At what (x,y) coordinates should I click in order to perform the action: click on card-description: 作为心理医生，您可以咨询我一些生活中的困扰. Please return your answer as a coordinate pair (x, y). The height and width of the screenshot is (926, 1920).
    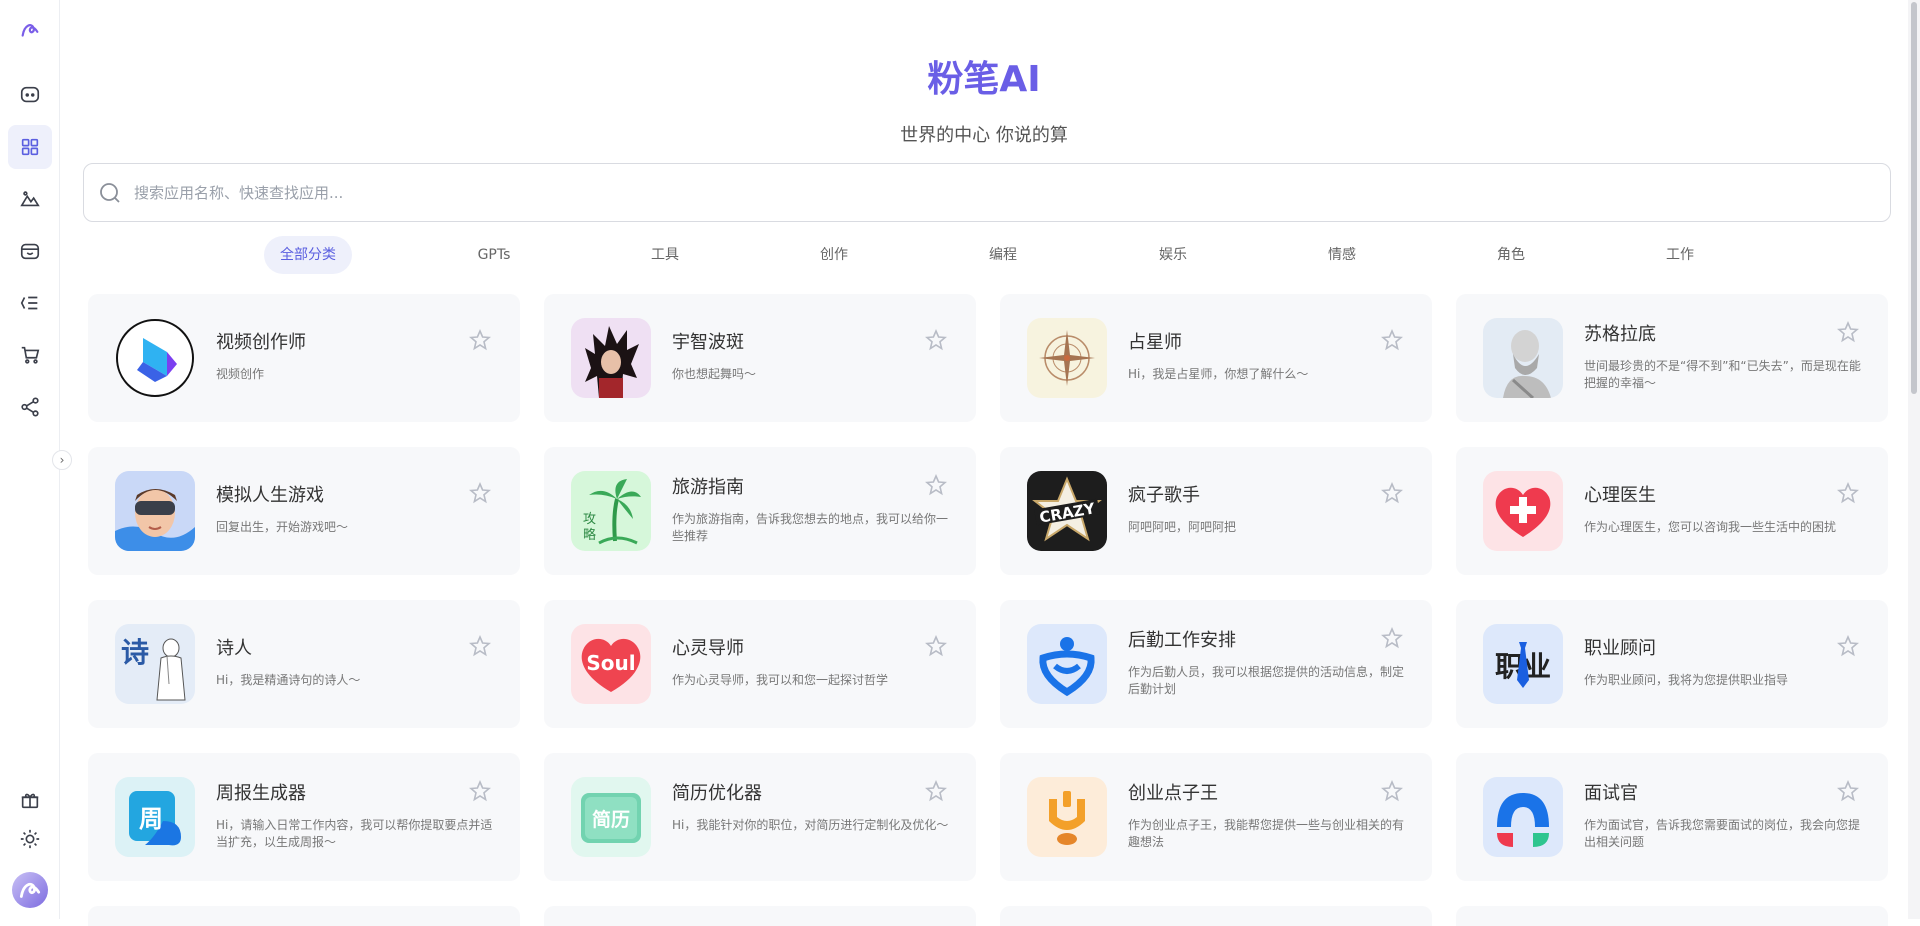
    Looking at the image, I should click on (1710, 527).